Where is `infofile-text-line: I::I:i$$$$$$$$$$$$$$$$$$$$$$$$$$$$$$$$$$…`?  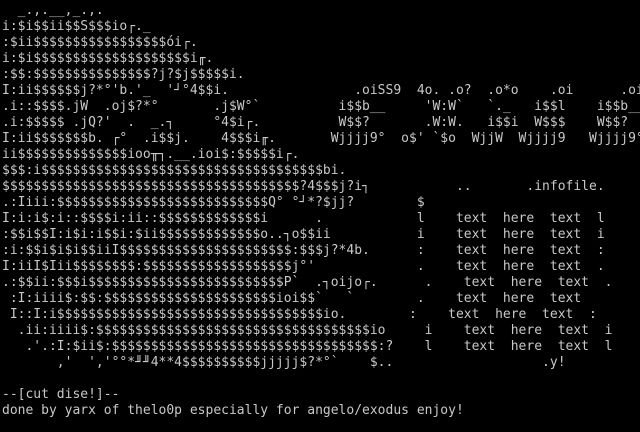
infofile-text-line: I::I:i$$$$$$$$$$$$$$$$$$$$$$$$$$$$$$$$$$… is located at coordinates (299, 314).